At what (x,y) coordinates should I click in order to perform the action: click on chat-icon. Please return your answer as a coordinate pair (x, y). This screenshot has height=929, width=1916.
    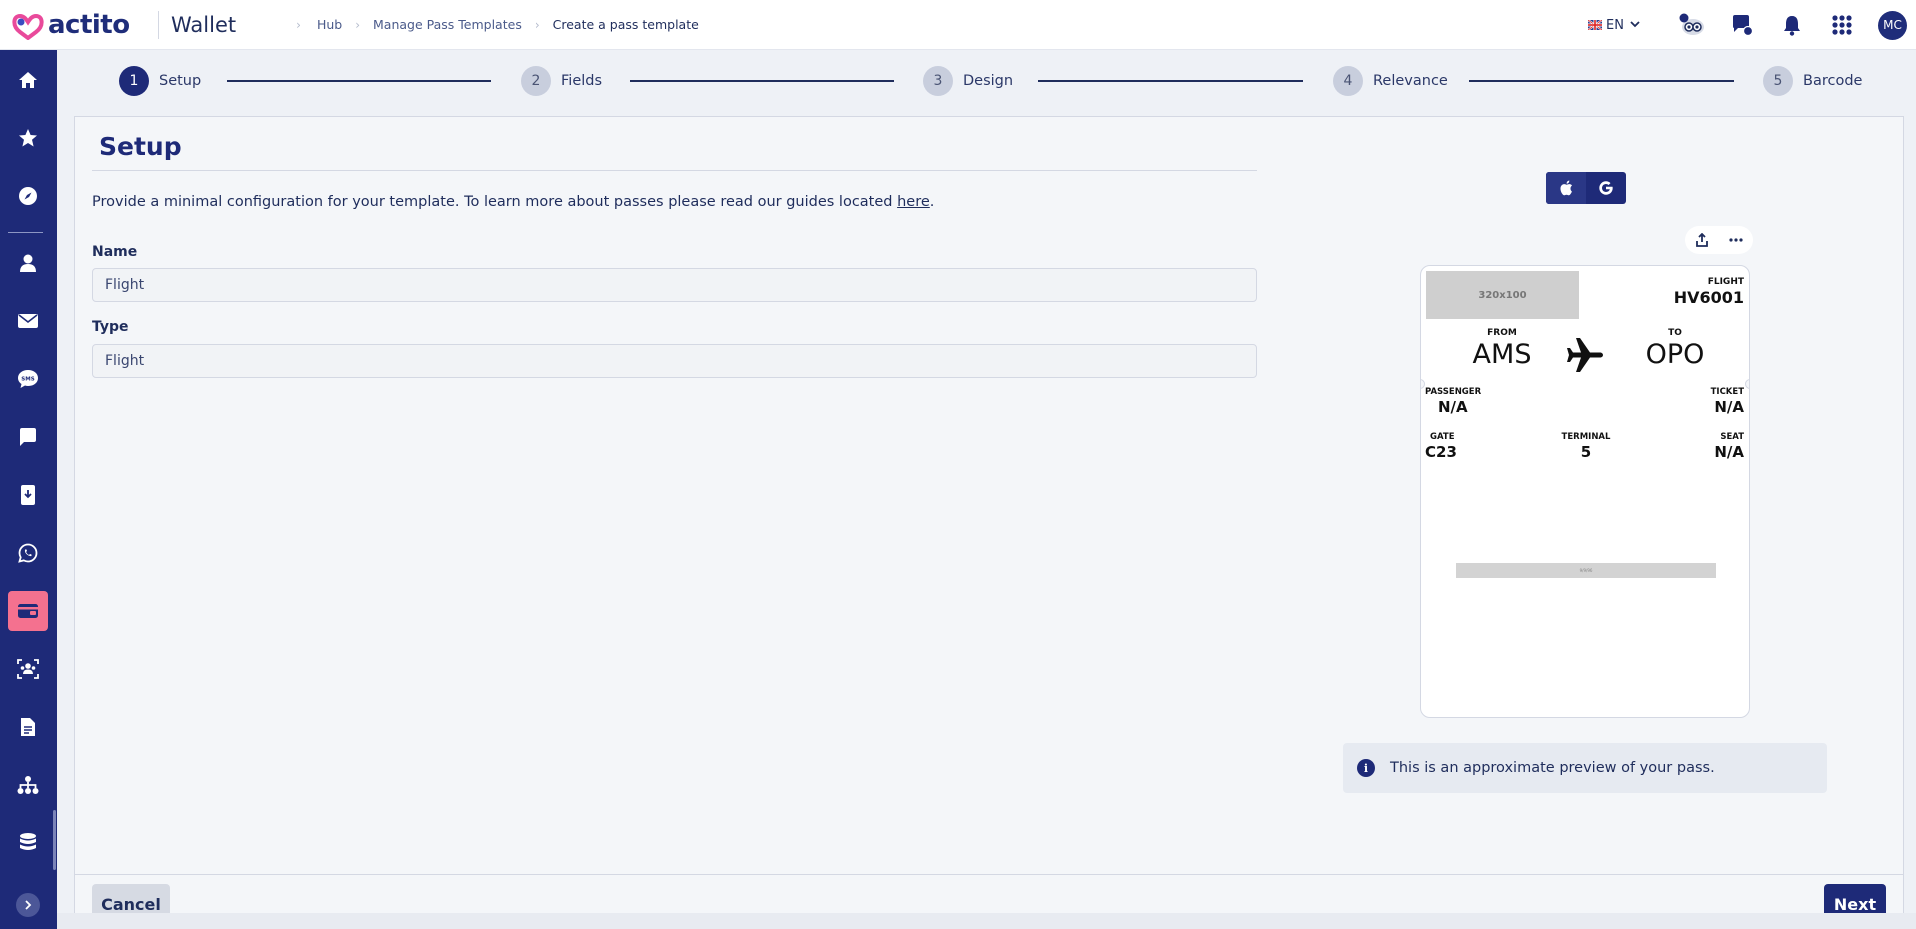
    Looking at the image, I should click on (28, 437).